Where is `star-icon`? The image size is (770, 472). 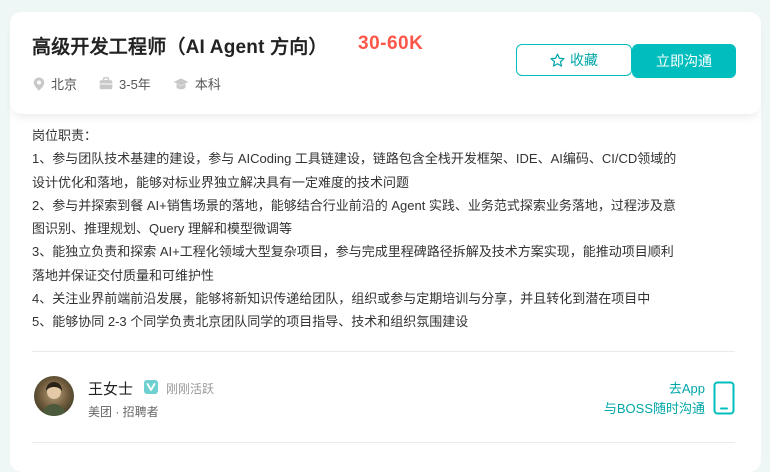
star-icon is located at coordinates (557, 60).